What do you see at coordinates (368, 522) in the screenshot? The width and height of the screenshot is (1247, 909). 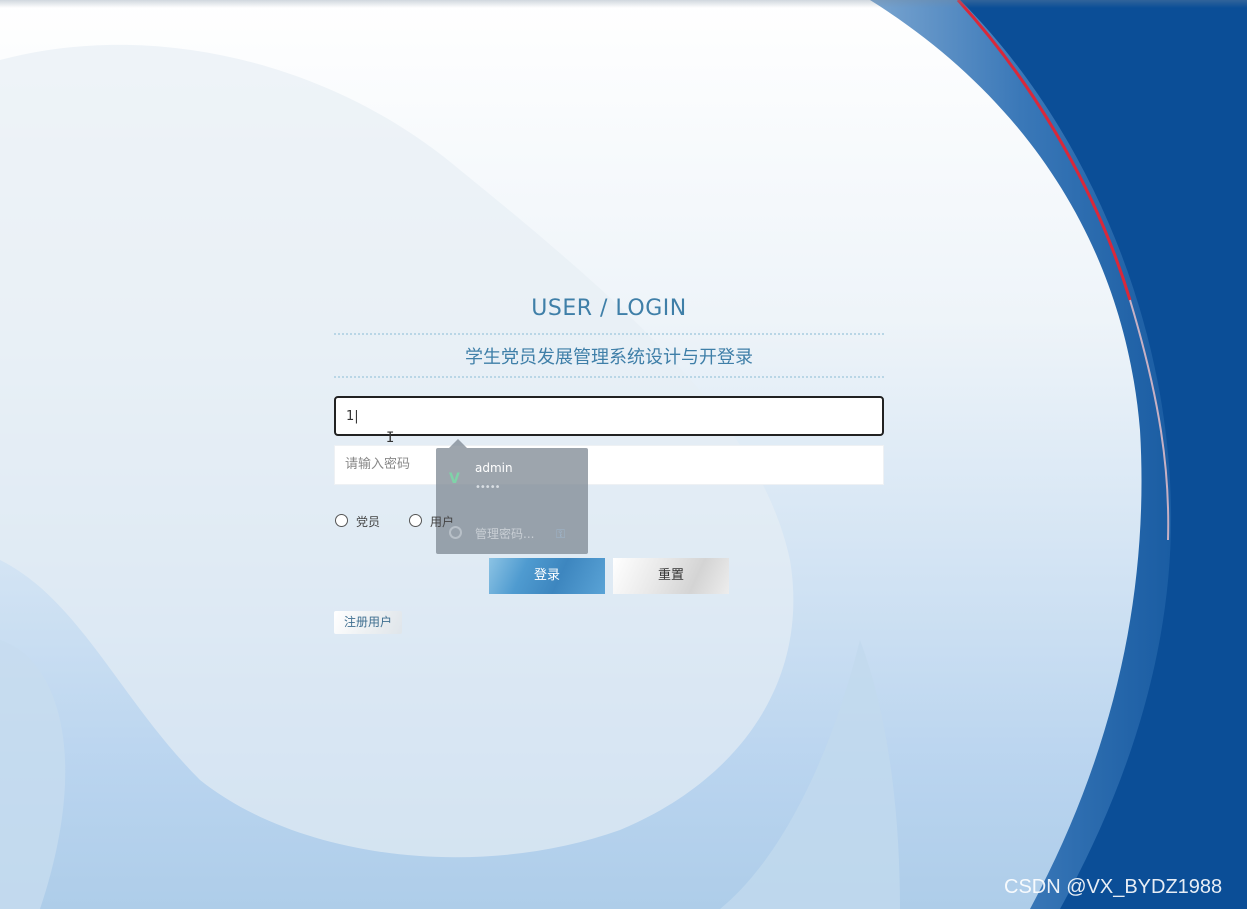 I see `role-label-member: 党员` at bounding box center [368, 522].